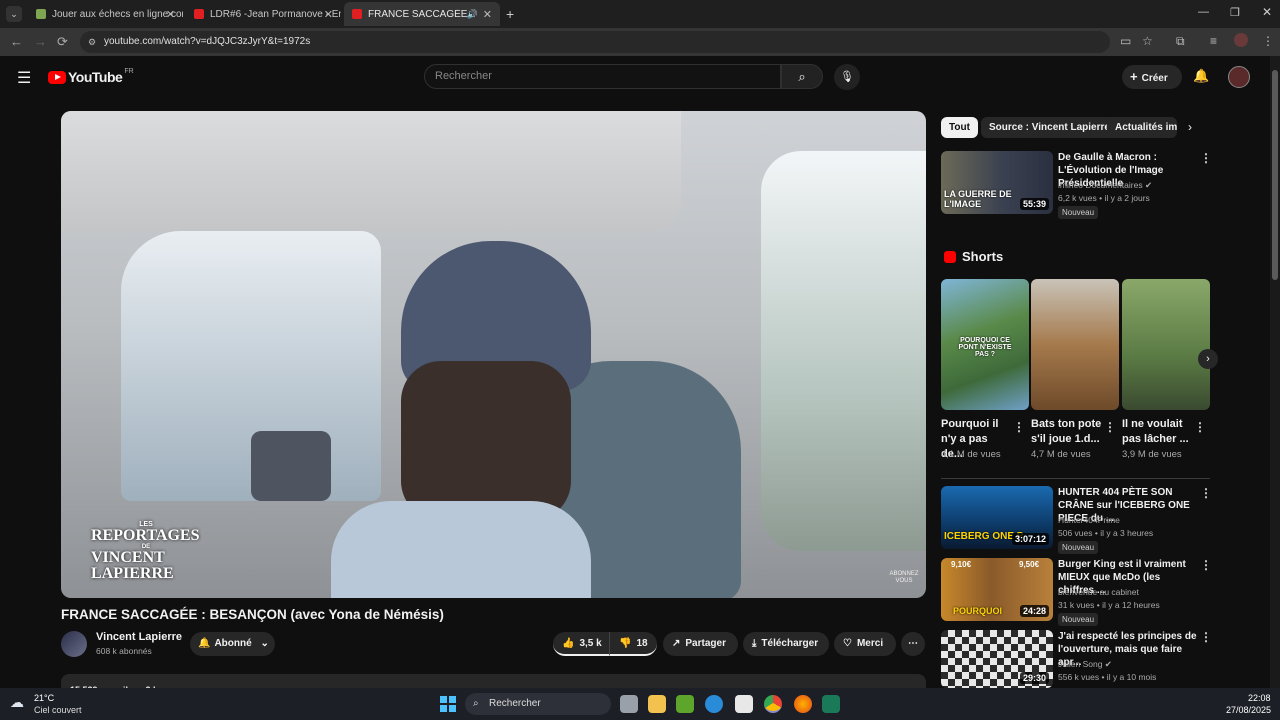  I want to click on shorts-next-icon: ›, so click(1208, 359).